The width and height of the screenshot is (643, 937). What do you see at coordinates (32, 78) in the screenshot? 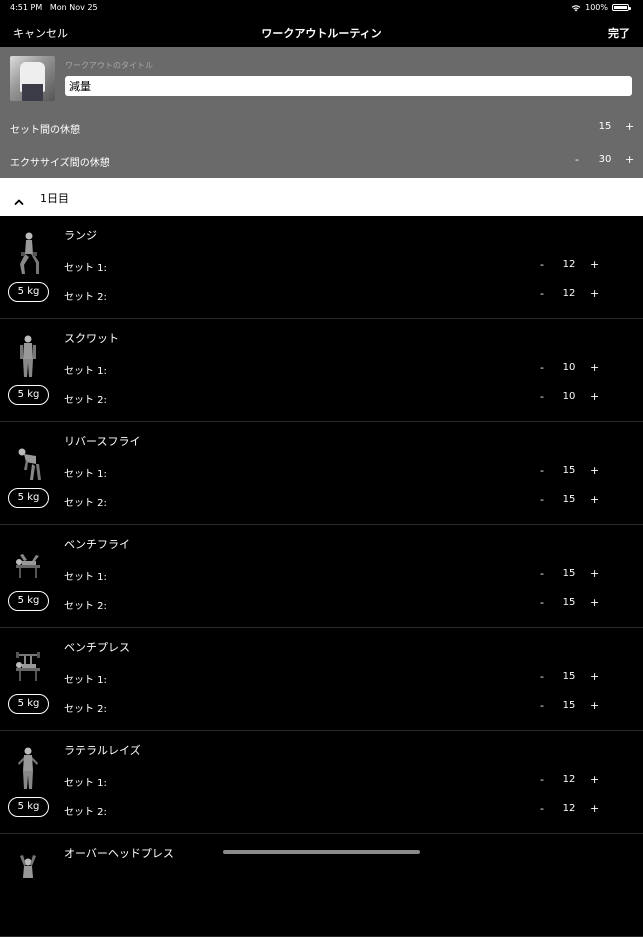
I see `workout-thumbnail` at bounding box center [32, 78].